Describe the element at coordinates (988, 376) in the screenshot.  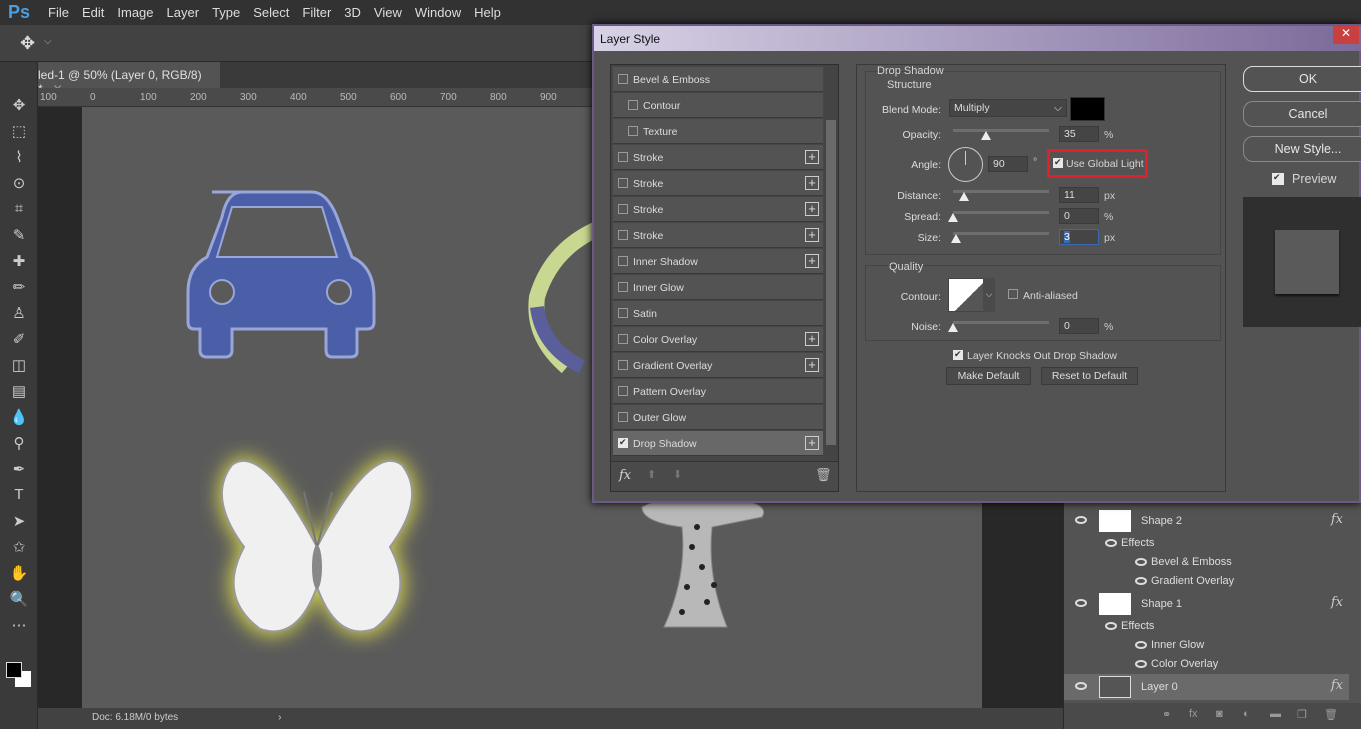
I see `make-default-button: Make Default` at that location.